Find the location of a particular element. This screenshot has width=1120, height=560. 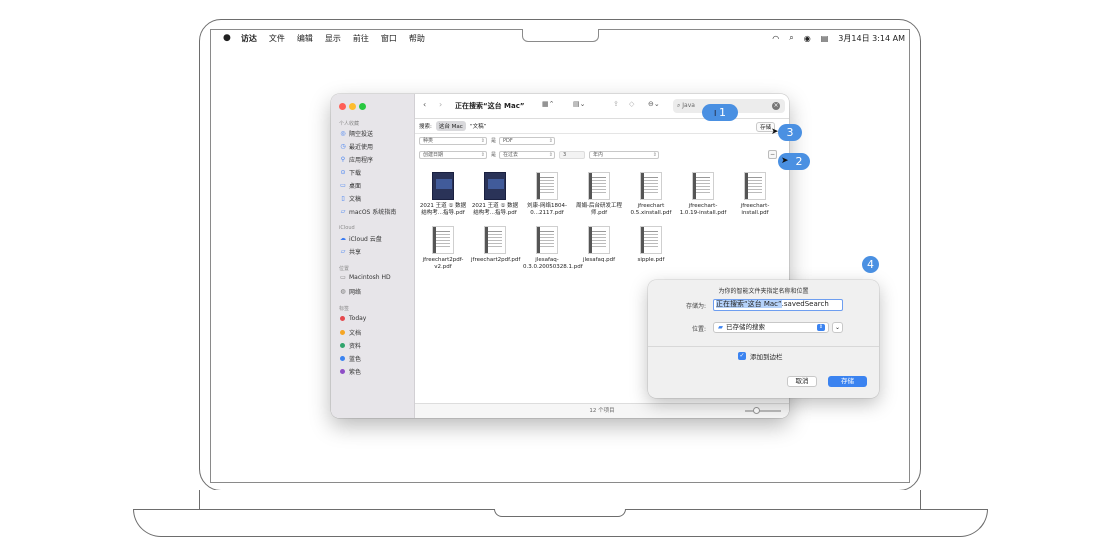

forward-icon: › is located at coordinates (440, 104).